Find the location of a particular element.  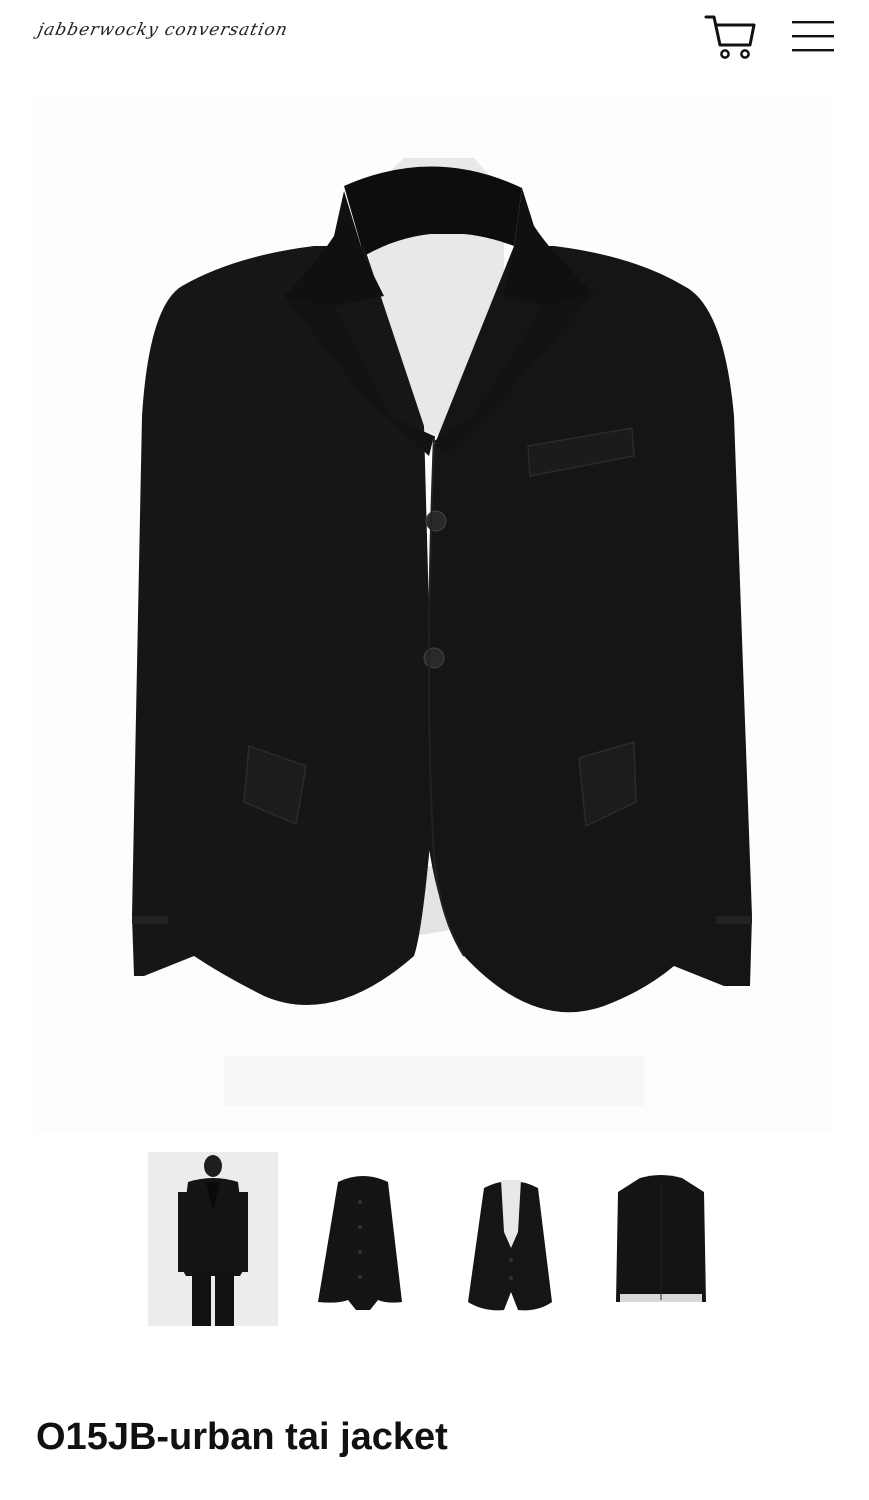

product-thumbnail-strip is located at coordinates (434, 1239).